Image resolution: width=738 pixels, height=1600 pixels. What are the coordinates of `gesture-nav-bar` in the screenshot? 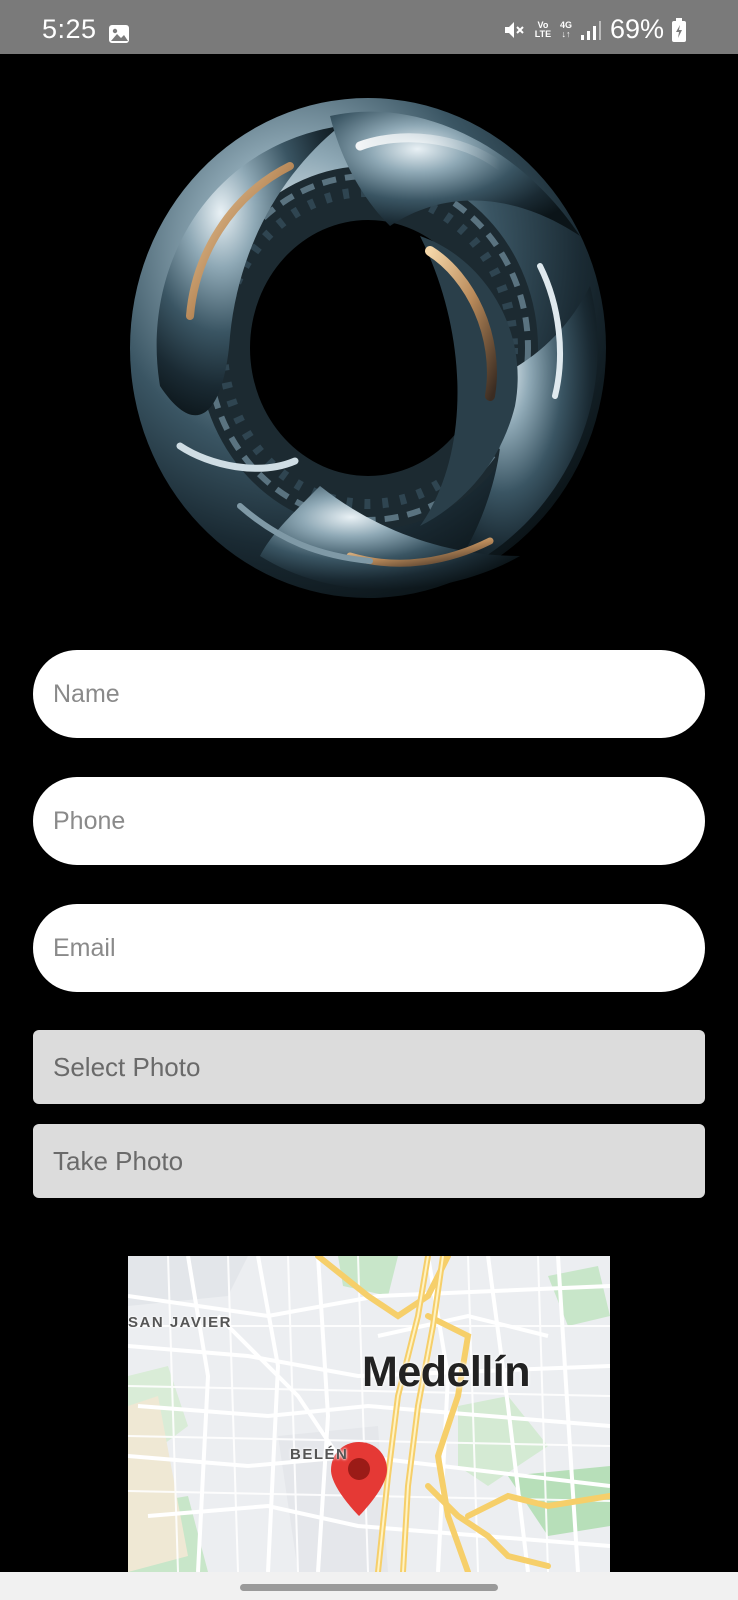 It's located at (369, 1586).